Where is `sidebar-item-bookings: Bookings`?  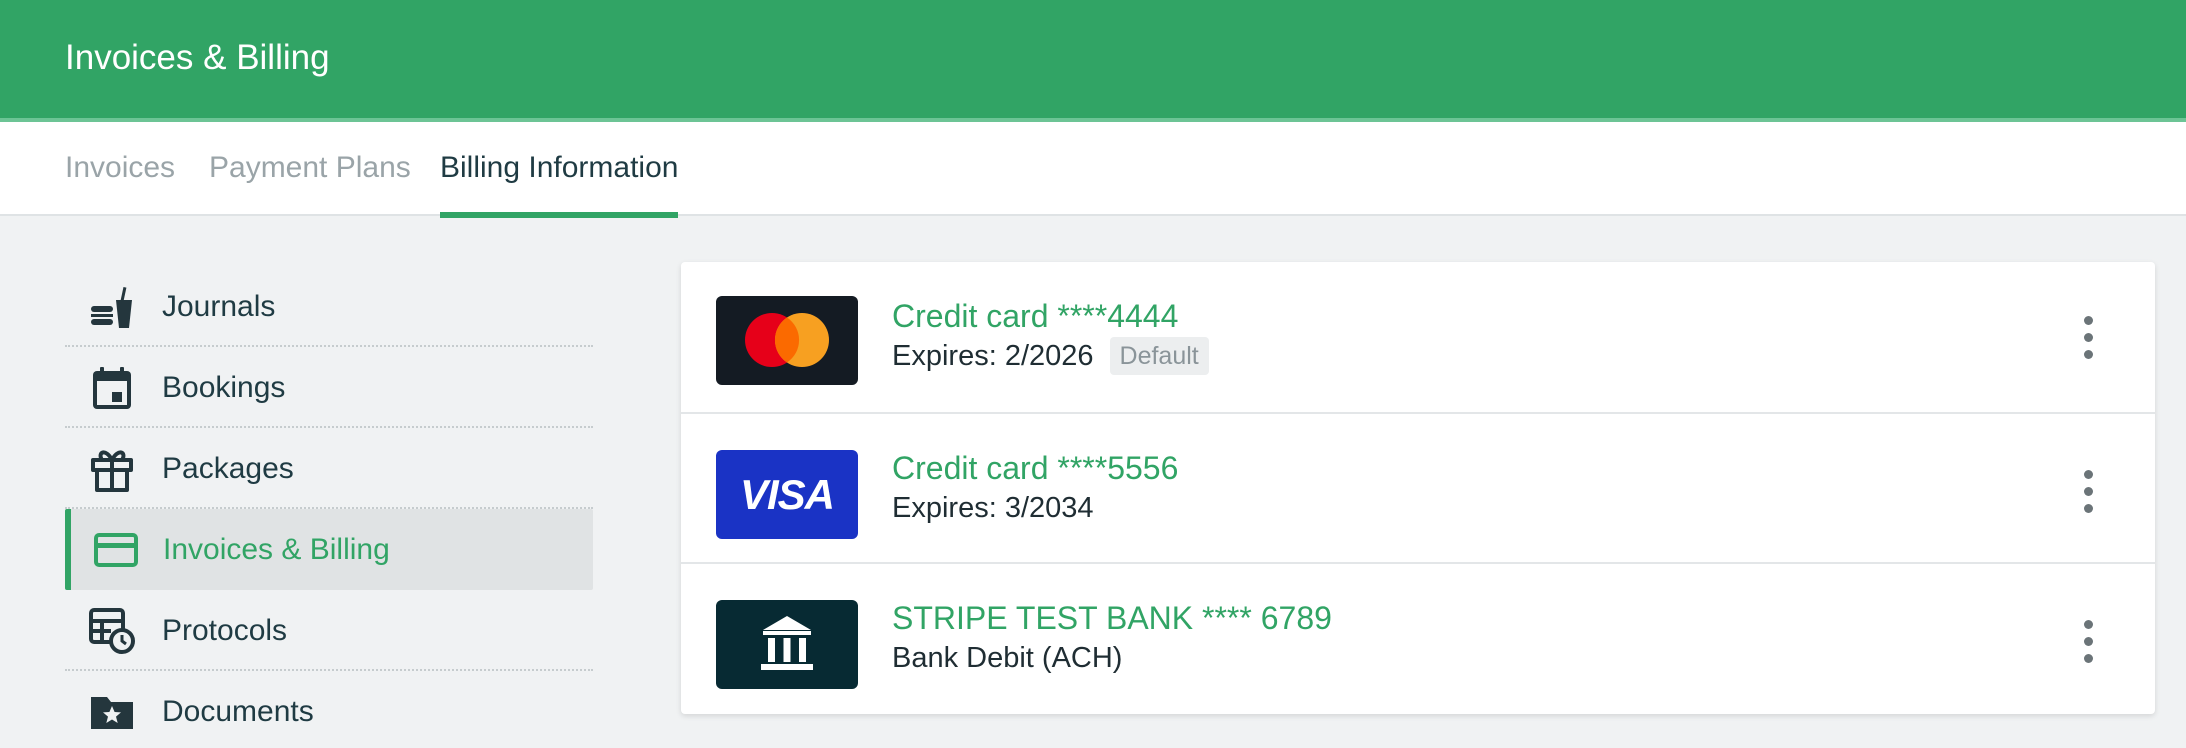 sidebar-item-bookings: Bookings is located at coordinates (329, 387).